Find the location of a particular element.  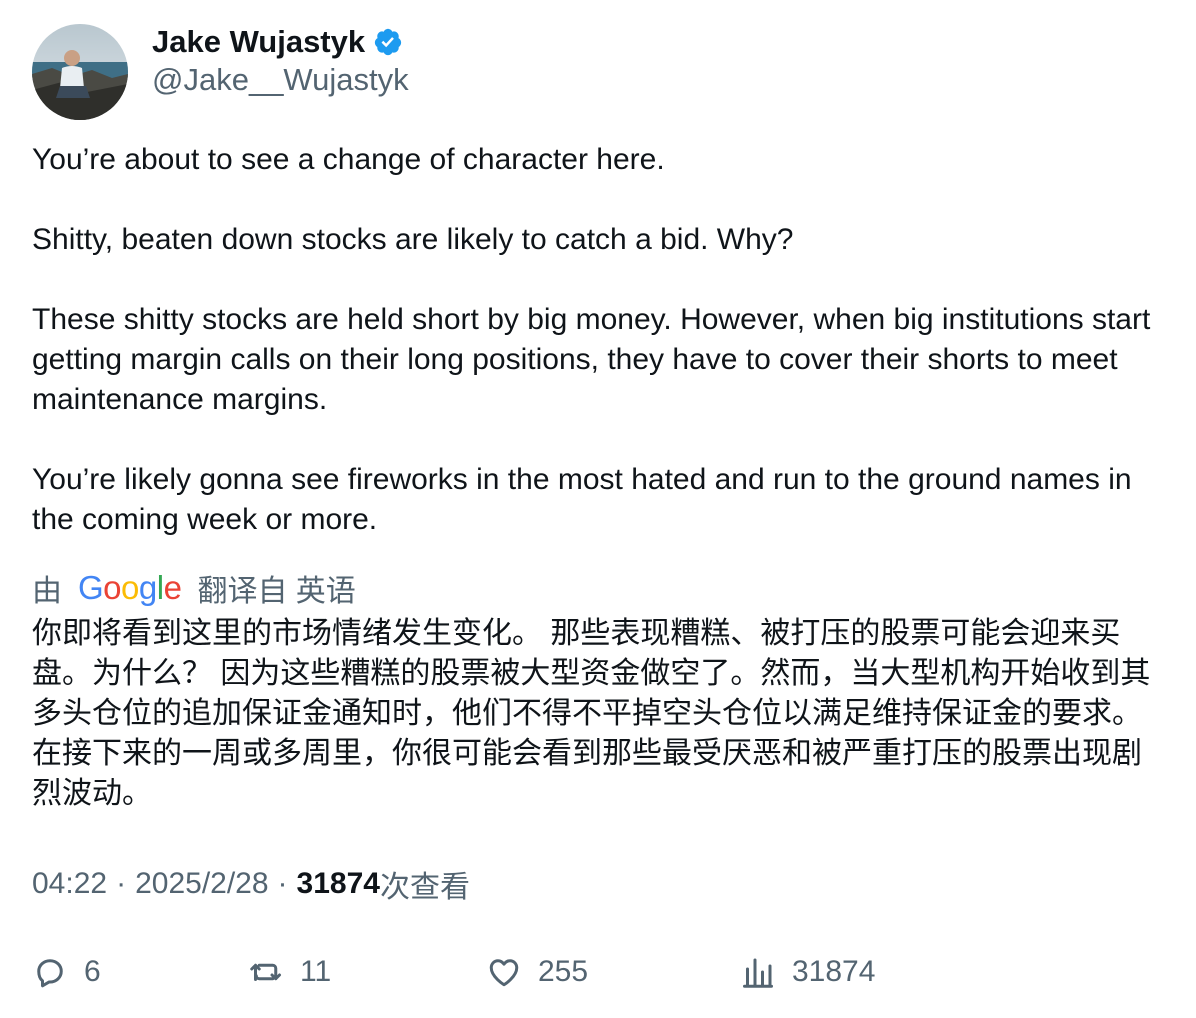

retweet-icon is located at coordinates (266, 972).